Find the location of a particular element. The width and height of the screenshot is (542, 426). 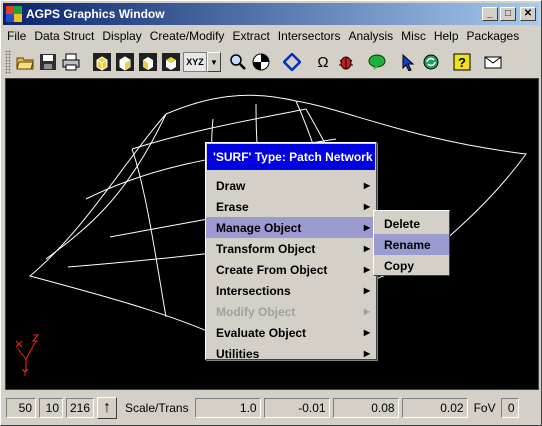

view-side-button is located at coordinates (125, 62).